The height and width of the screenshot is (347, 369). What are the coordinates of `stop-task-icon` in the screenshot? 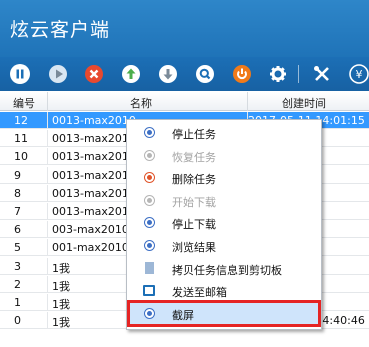 It's located at (149, 132).